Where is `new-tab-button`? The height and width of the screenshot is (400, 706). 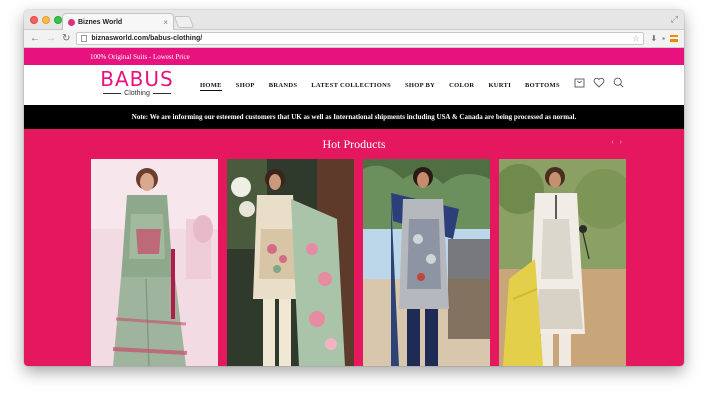 new-tab-button is located at coordinates (184, 22).